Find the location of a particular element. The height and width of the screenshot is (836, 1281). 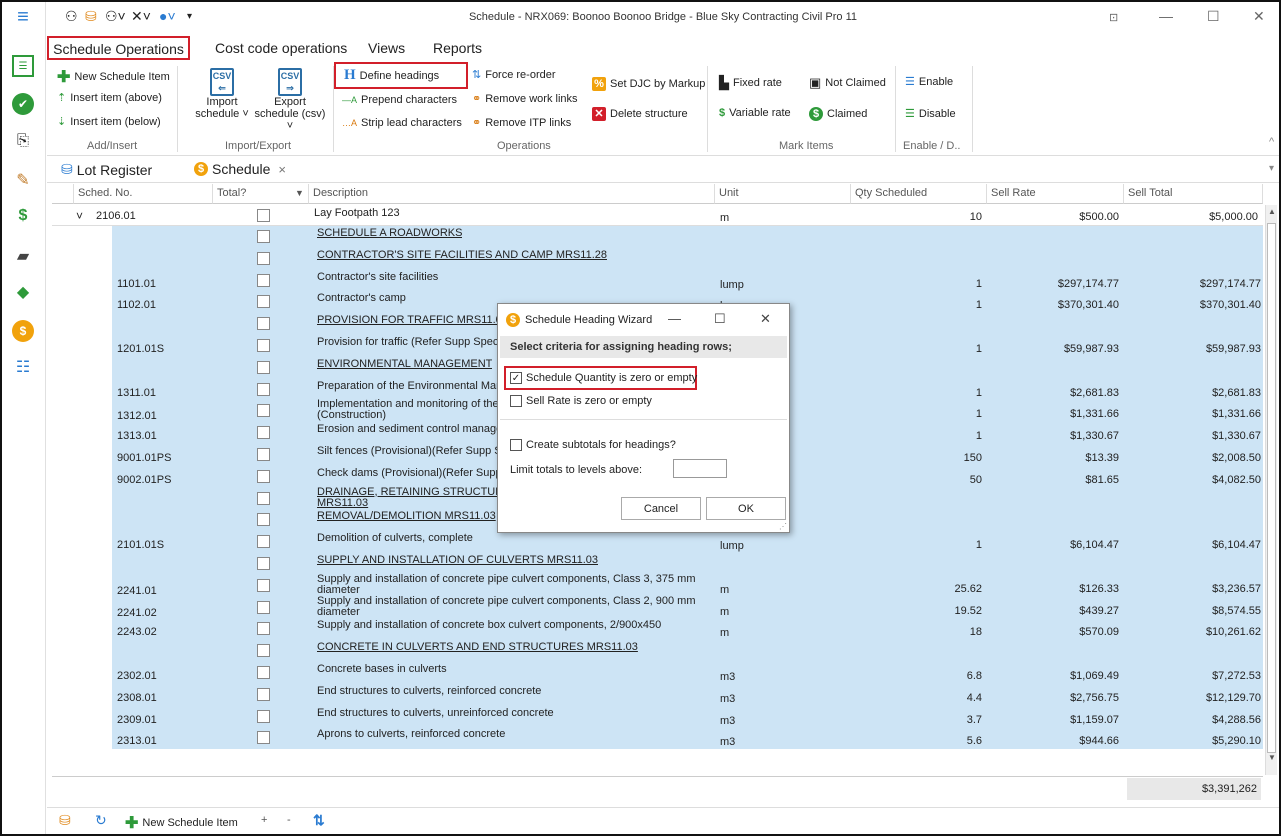

sheet-dollar-icon: $ is located at coordinates (23, 216).